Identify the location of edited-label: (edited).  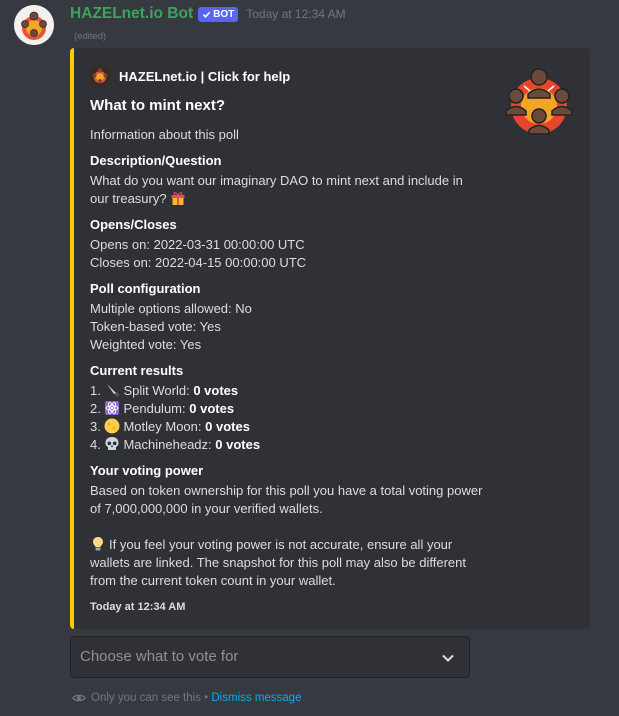
(90, 36).